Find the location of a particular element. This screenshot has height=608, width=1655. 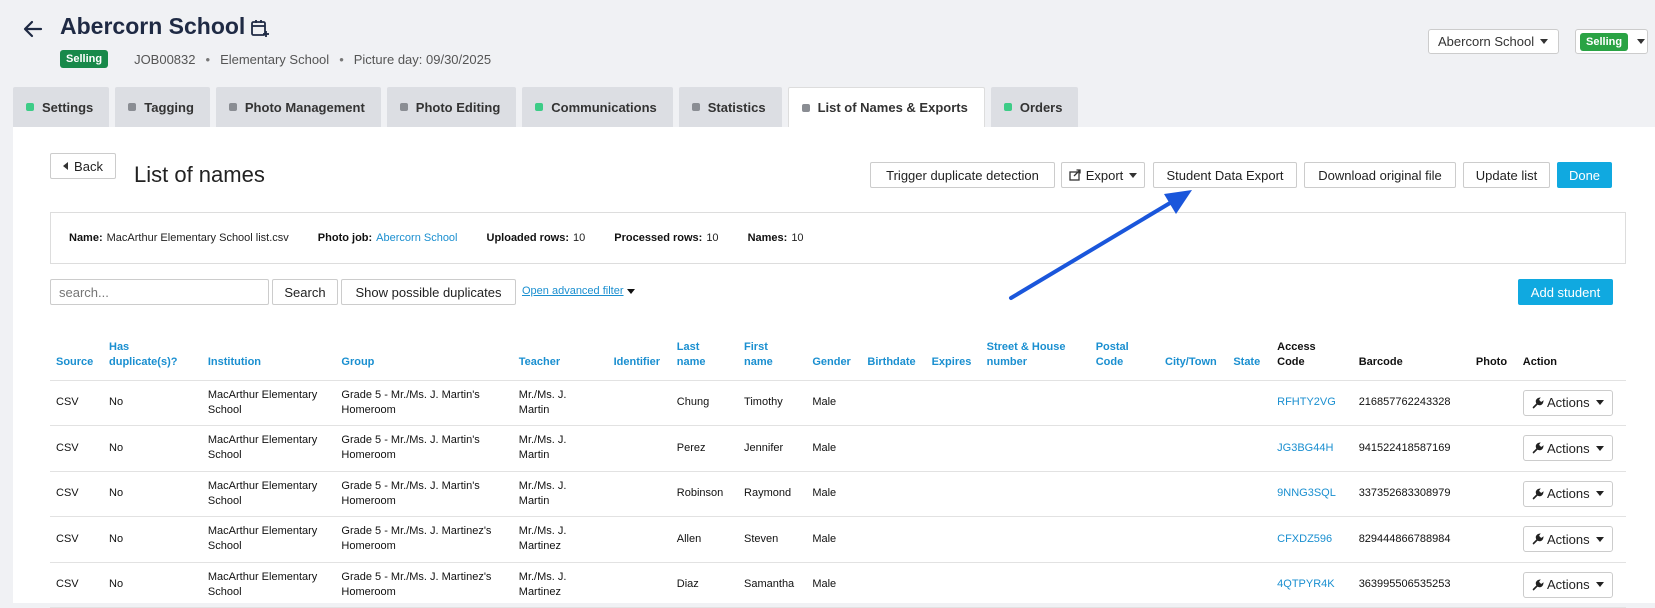

cell-last-name: Perez is located at coordinates (704, 448).